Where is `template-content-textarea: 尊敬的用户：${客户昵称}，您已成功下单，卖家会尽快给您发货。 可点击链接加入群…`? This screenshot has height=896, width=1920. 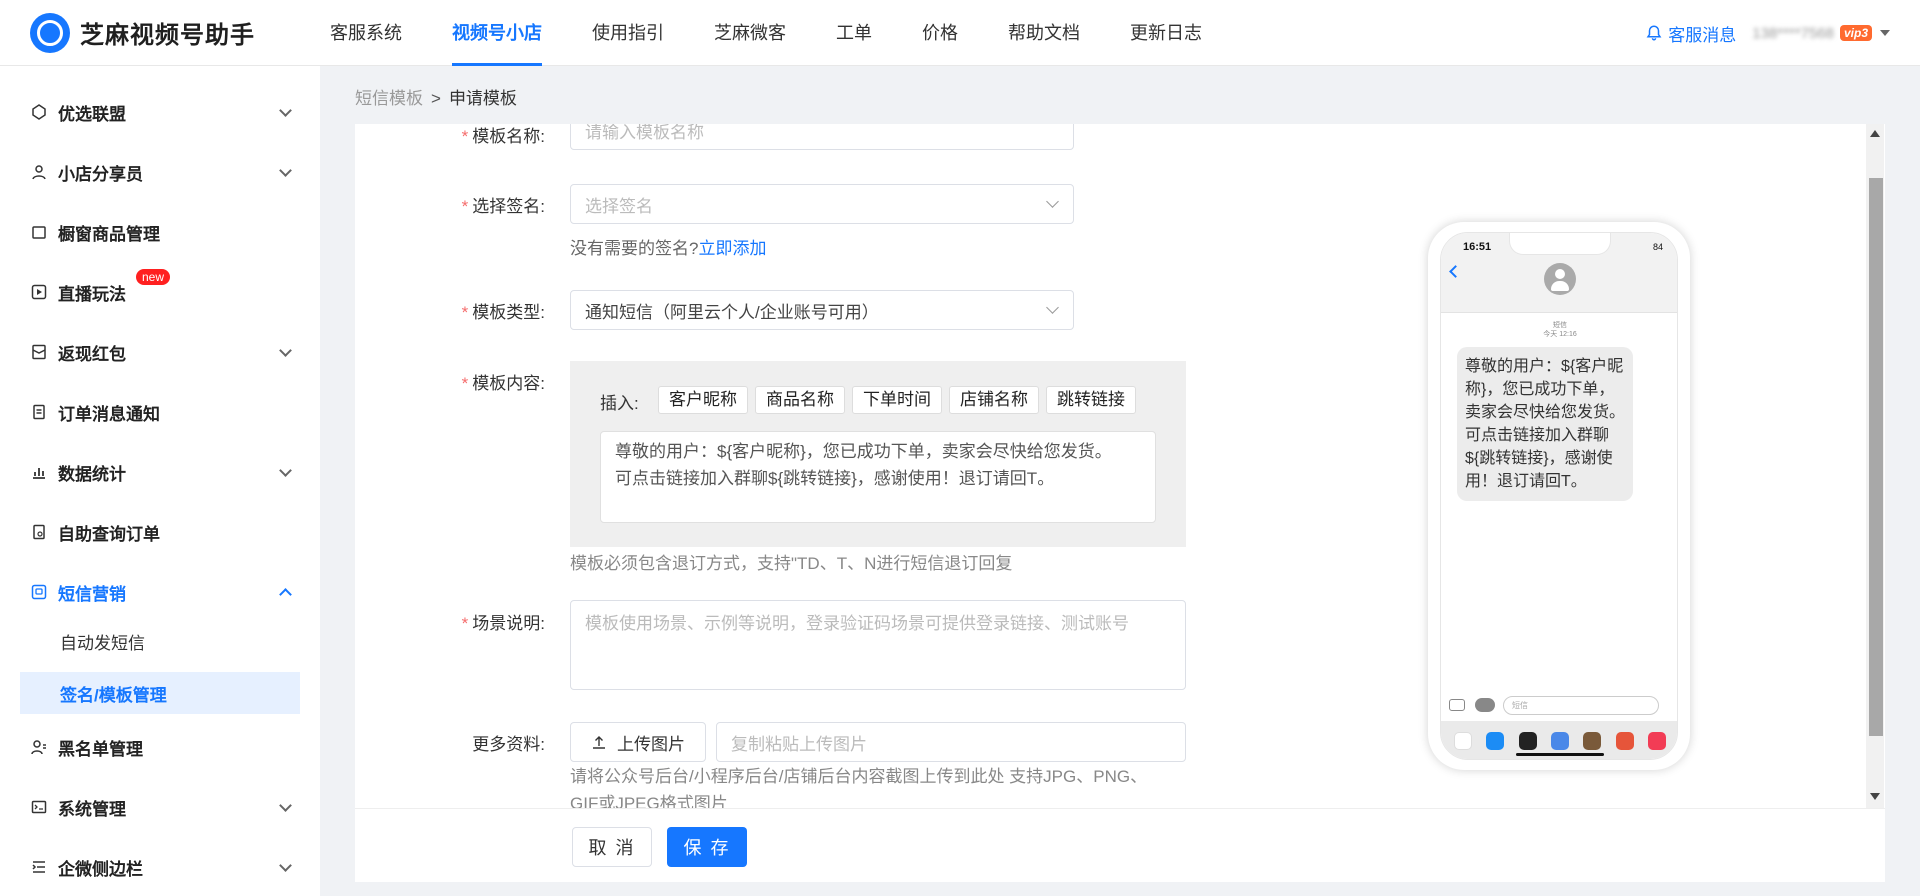
template-content-textarea: 尊敬的用户：${客户昵称}，您已成功下单，卖家会尽快给您发货。 可点击链接加入群… is located at coordinates (878, 477).